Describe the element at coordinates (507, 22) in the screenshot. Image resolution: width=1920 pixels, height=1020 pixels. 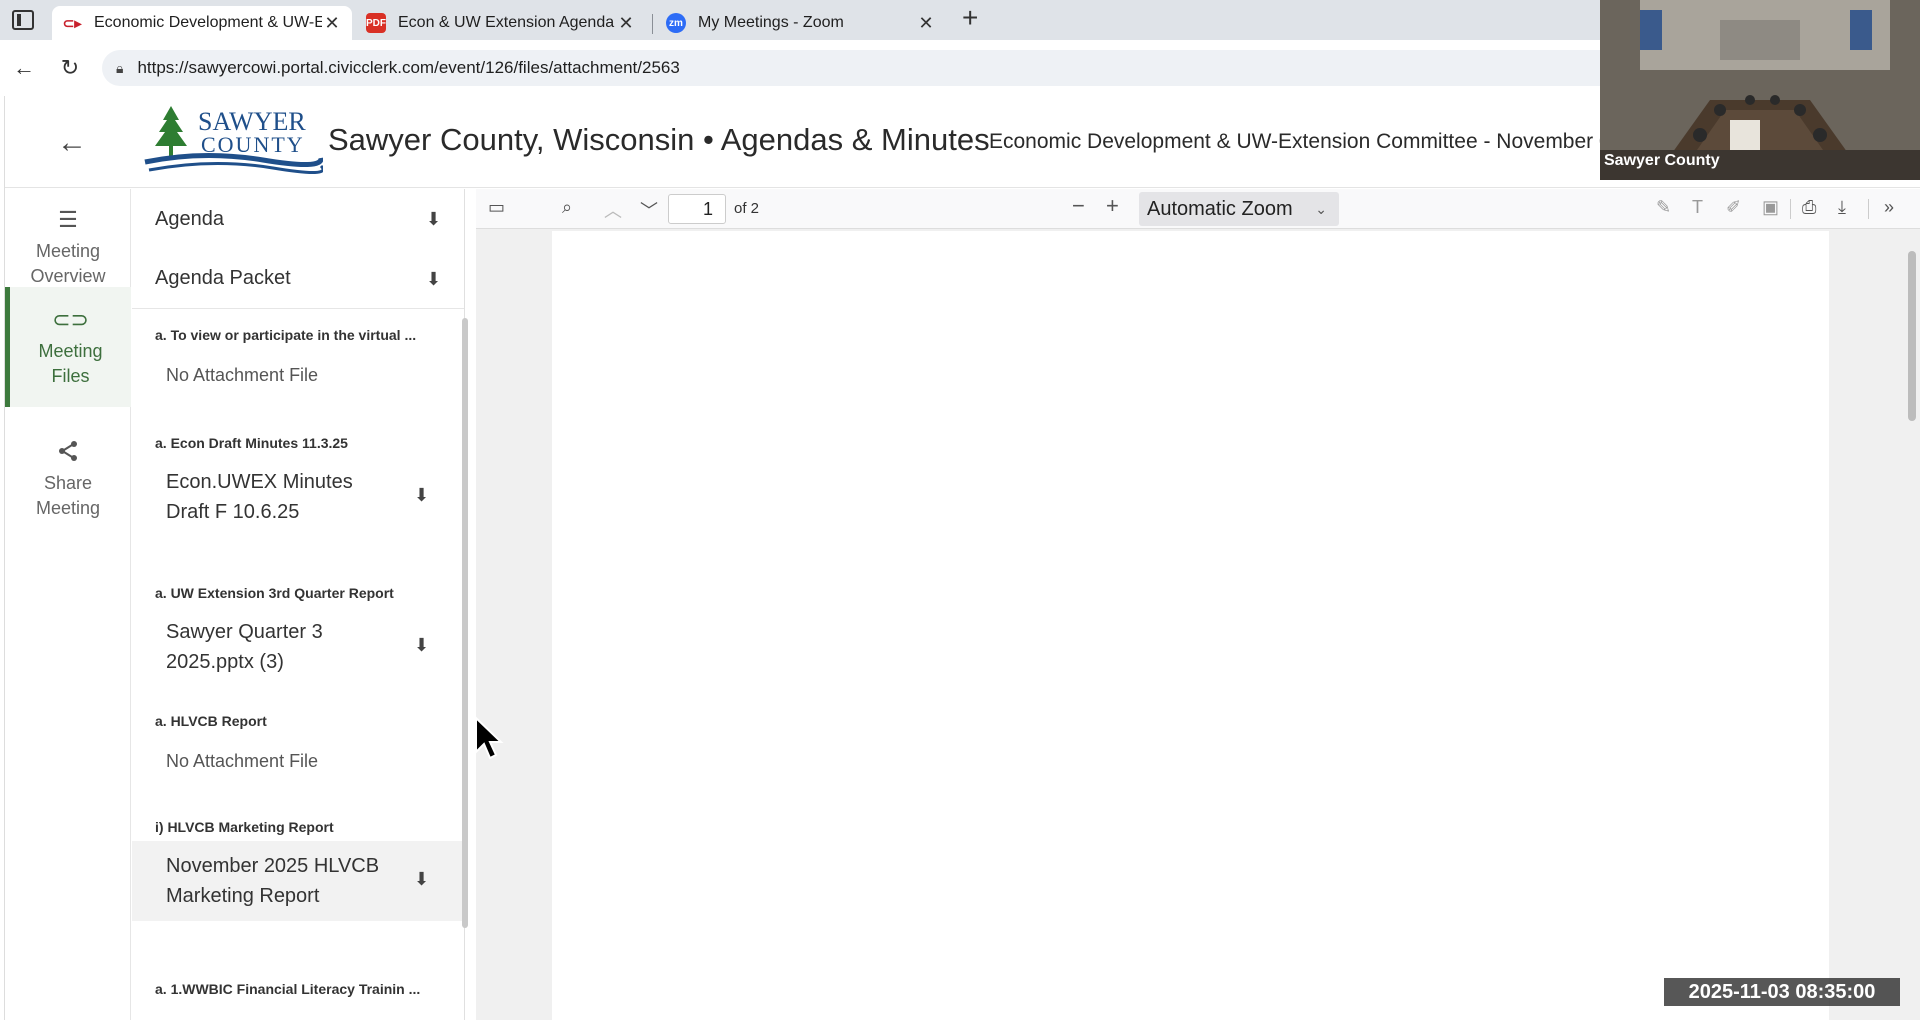
I see `tab-title: Econ & UW Extension Agenda Pa` at that location.